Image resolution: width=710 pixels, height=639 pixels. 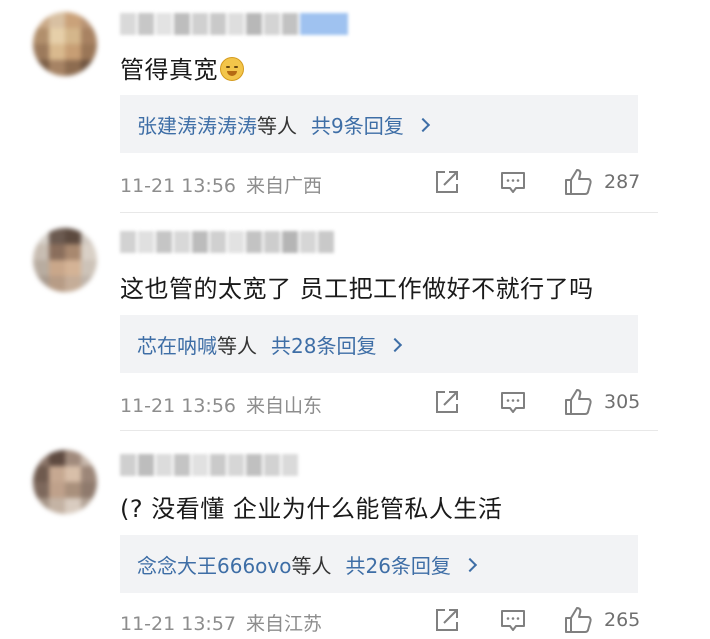 What do you see at coordinates (323, 344) in the screenshot?
I see `reply-count-link: 共28条回复` at bounding box center [323, 344].